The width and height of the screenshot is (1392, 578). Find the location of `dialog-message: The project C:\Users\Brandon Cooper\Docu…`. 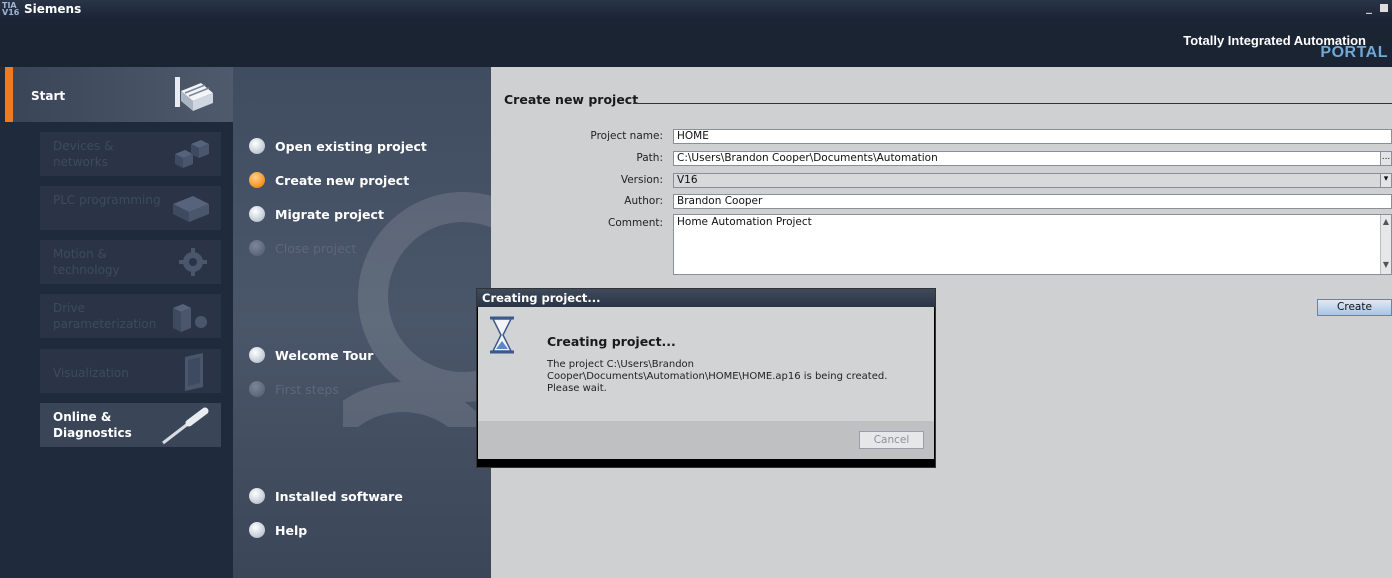

dialog-message: The project C:\Users\Brandon Cooper\Docu… is located at coordinates (717, 376).